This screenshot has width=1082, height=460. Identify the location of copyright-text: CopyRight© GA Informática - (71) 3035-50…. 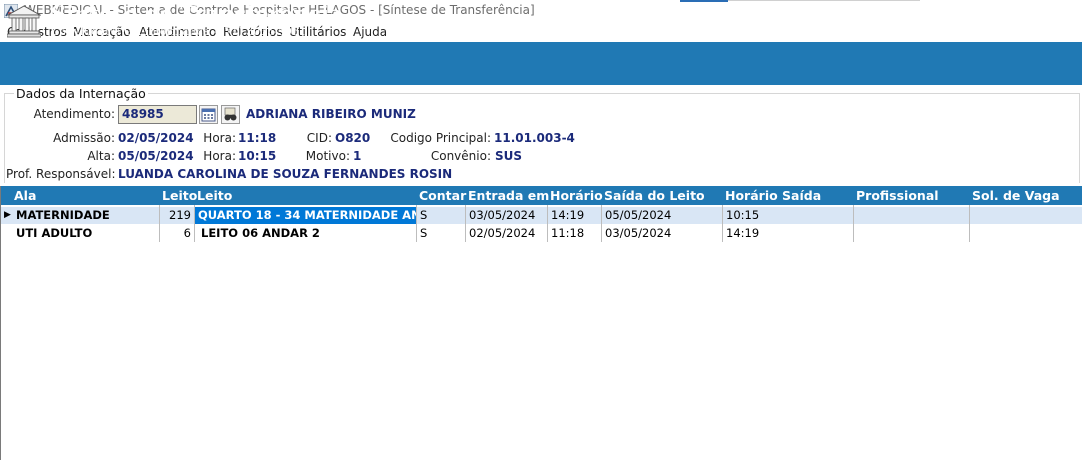
(178, 31).